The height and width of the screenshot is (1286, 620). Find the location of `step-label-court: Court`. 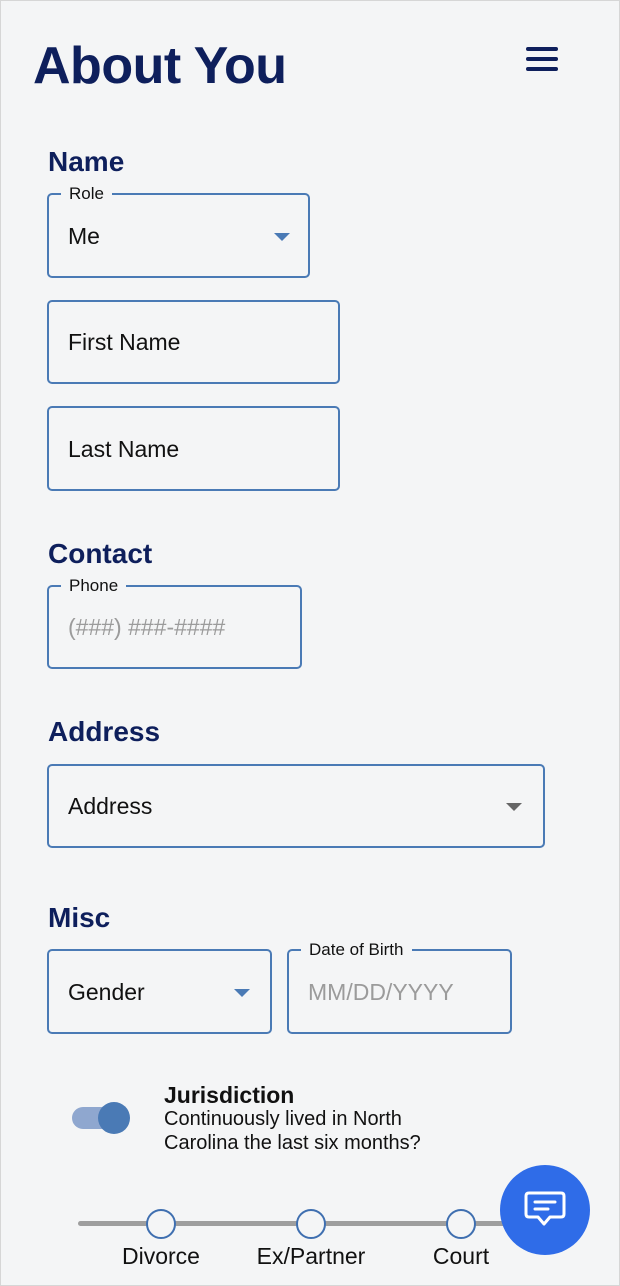

step-label-court: Court is located at coordinates (461, 1256).